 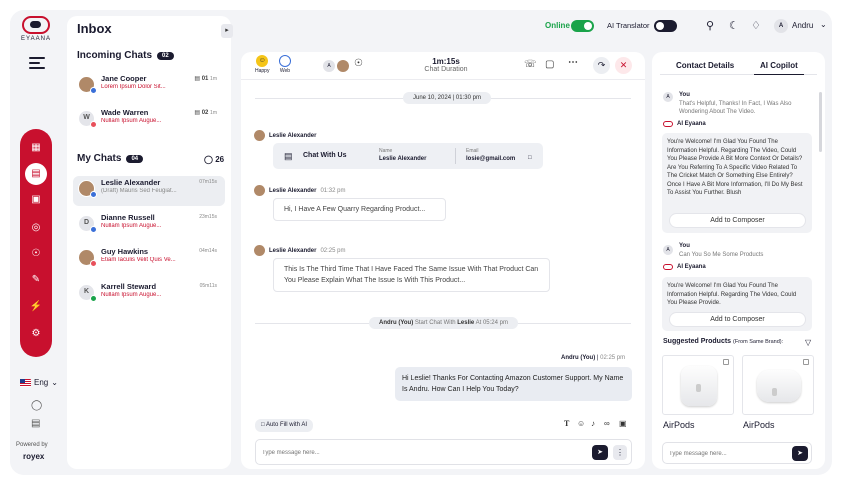 I want to click on main-nav: ▦ ▤ ▣ ◎ ☉ ✎ ⚡ ⚙, so click(x=36, y=243).